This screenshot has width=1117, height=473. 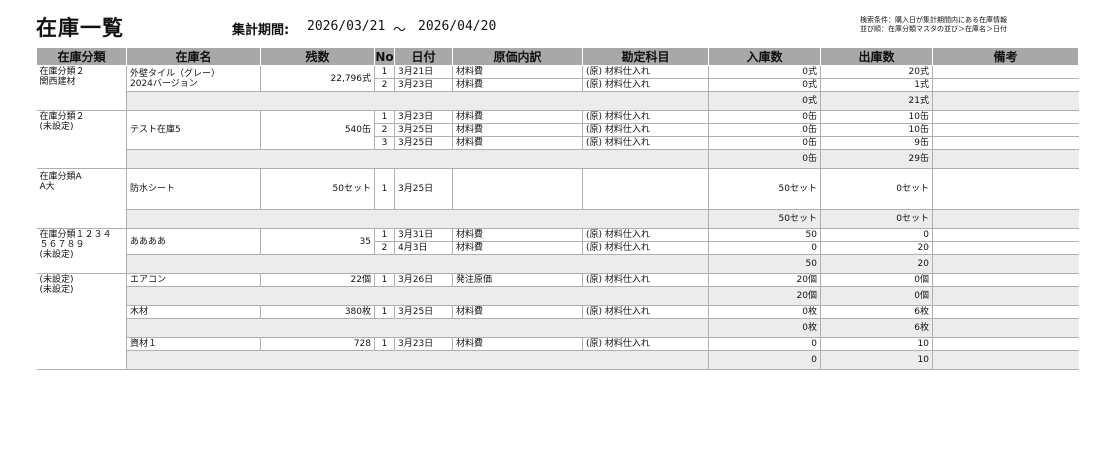 What do you see at coordinates (876, 280) in the screenshot?
I see `out-cell: 0個` at bounding box center [876, 280].